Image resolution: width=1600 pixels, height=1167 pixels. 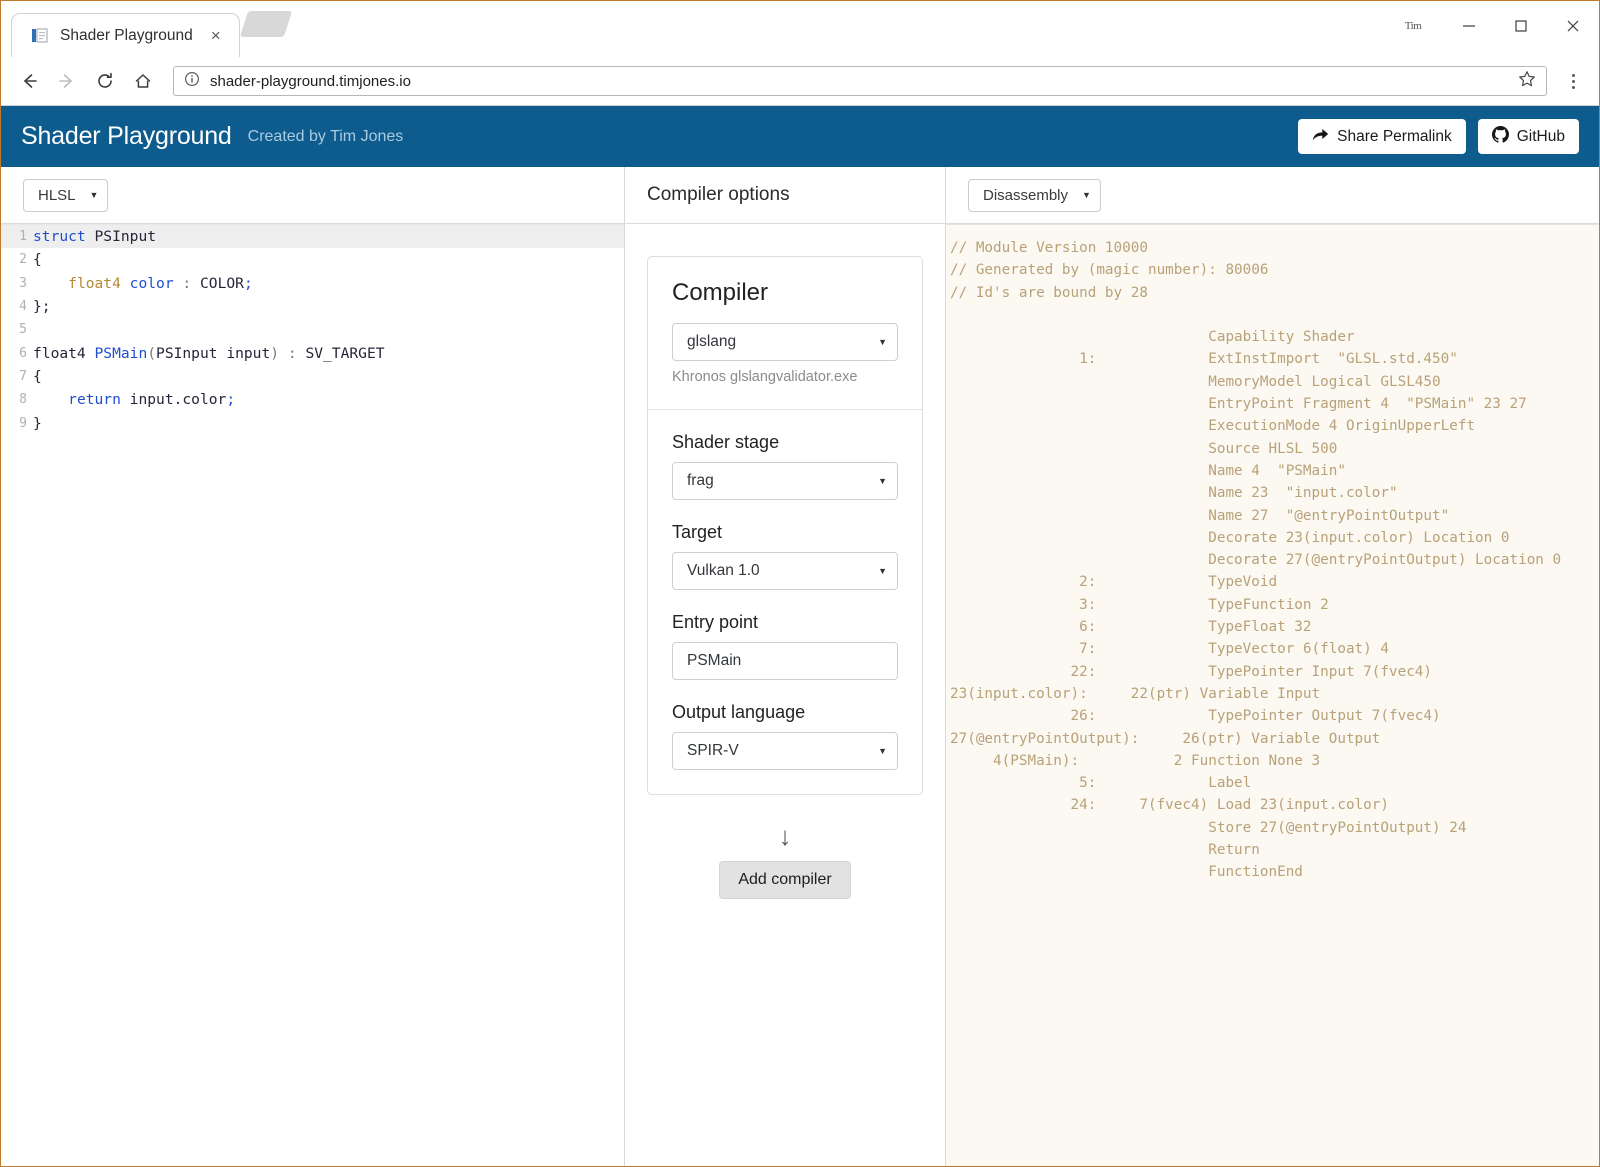 I want to click on tab-strip: Shader Playground × Tim, so click(x=800, y=29).